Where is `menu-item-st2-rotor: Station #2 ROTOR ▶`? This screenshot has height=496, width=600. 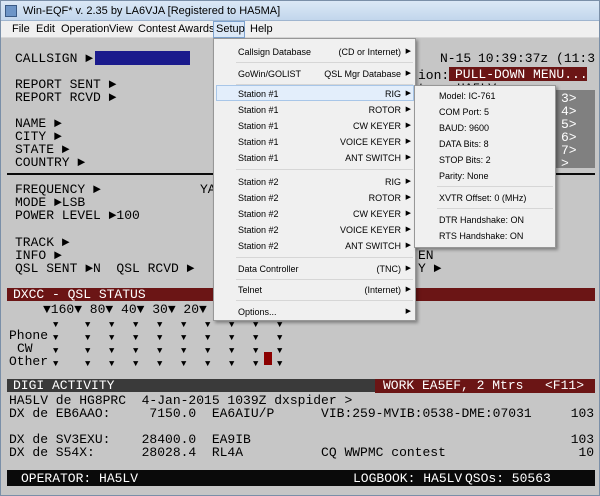 menu-item-st2-rotor: Station #2 ROTOR ▶ is located at coordinates (314, 198).